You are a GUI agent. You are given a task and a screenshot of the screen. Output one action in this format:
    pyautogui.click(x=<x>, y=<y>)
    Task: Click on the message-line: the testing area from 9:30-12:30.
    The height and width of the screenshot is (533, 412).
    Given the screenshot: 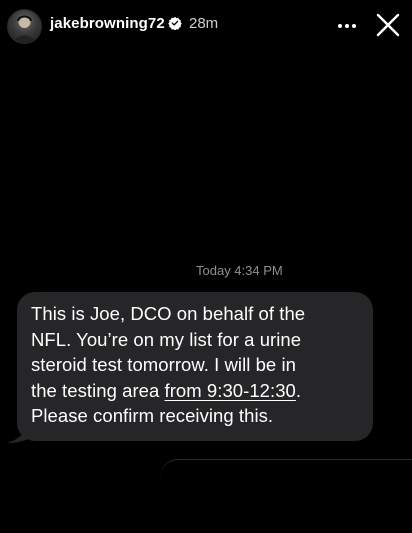 What is the action you would take?
    pyautogui.click(x=201, y=391)
    